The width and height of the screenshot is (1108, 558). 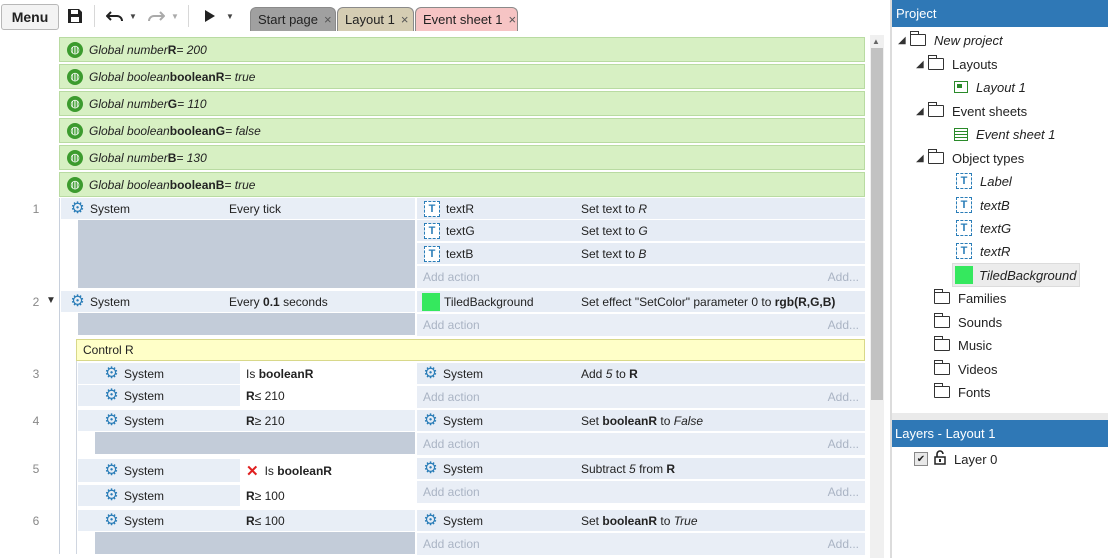 What do you see at coordinates (175, 16) in the screenshot?
I see `redo-dropdown-icon: ▼` at bounding box center [175, 16].